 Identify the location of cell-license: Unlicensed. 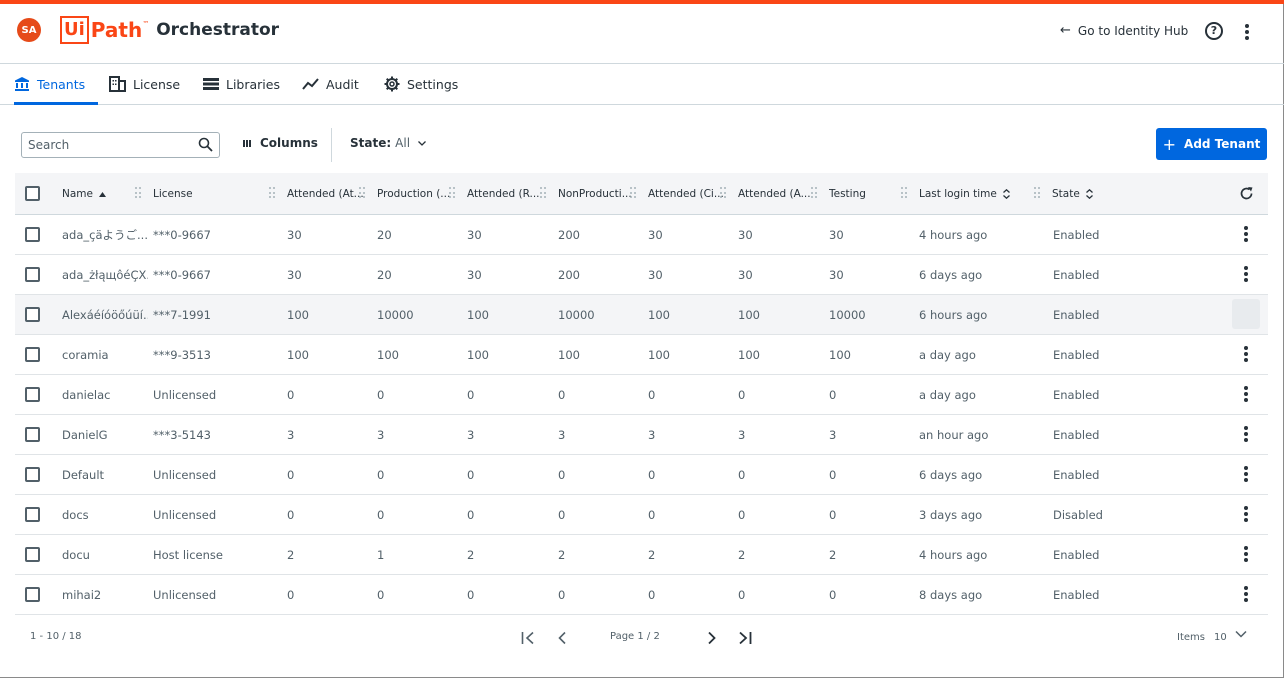
(185, 474).